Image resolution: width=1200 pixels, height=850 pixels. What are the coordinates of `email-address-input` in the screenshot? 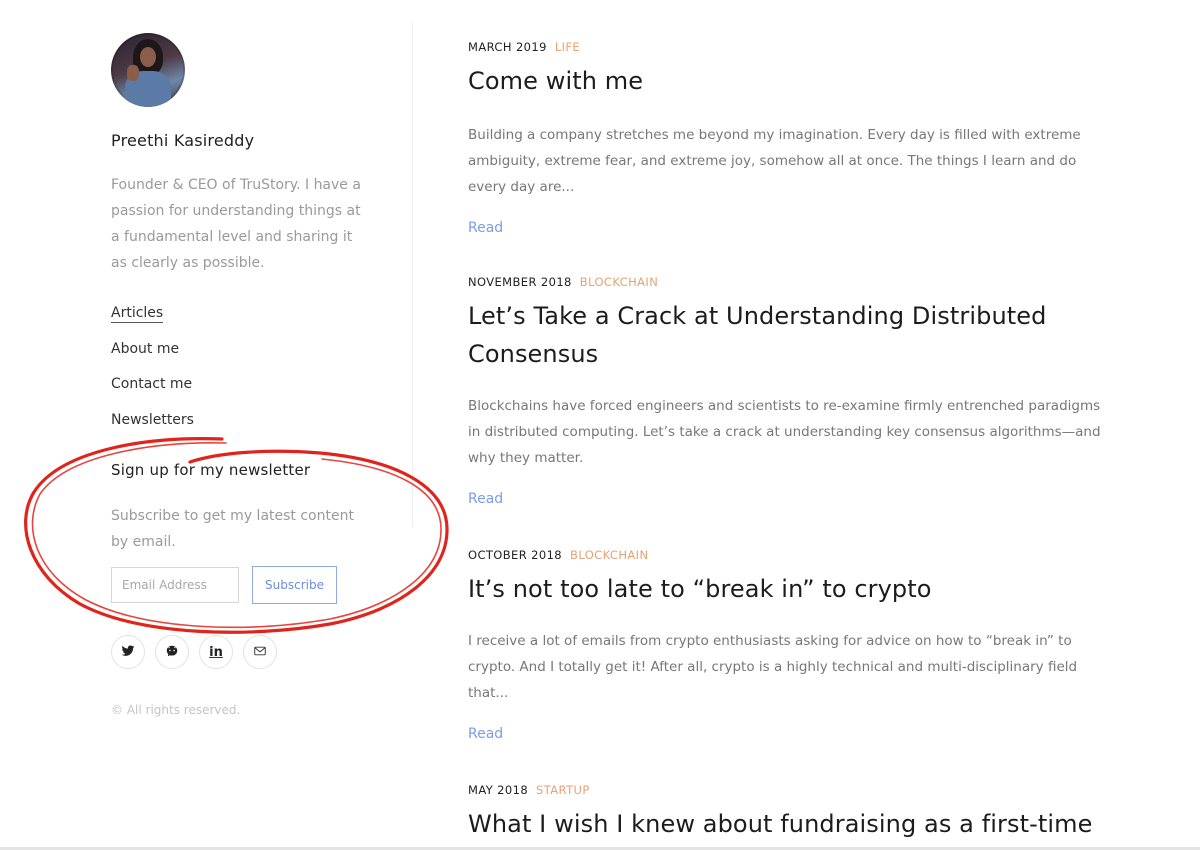 It's located at (175, 585).